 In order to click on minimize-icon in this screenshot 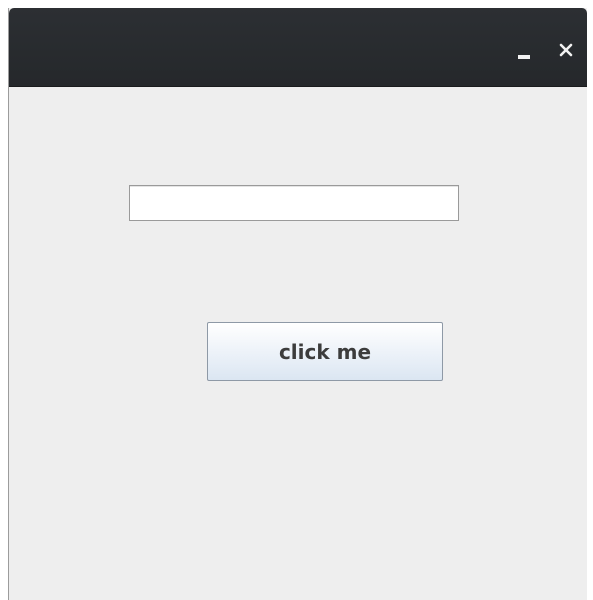, I will do `click(524, 57)`.